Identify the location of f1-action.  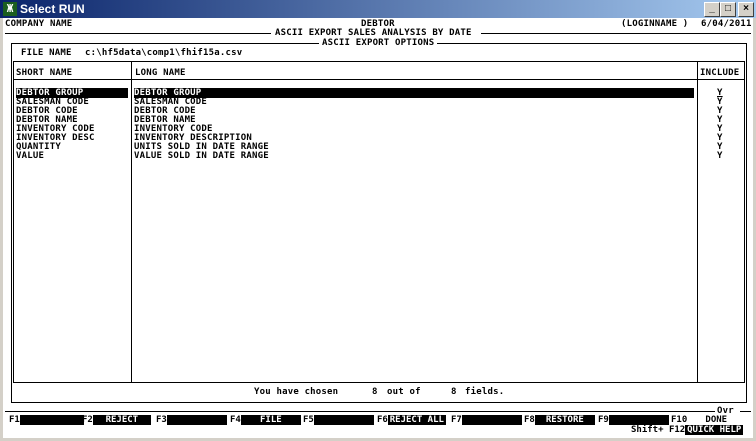
(51, 420).